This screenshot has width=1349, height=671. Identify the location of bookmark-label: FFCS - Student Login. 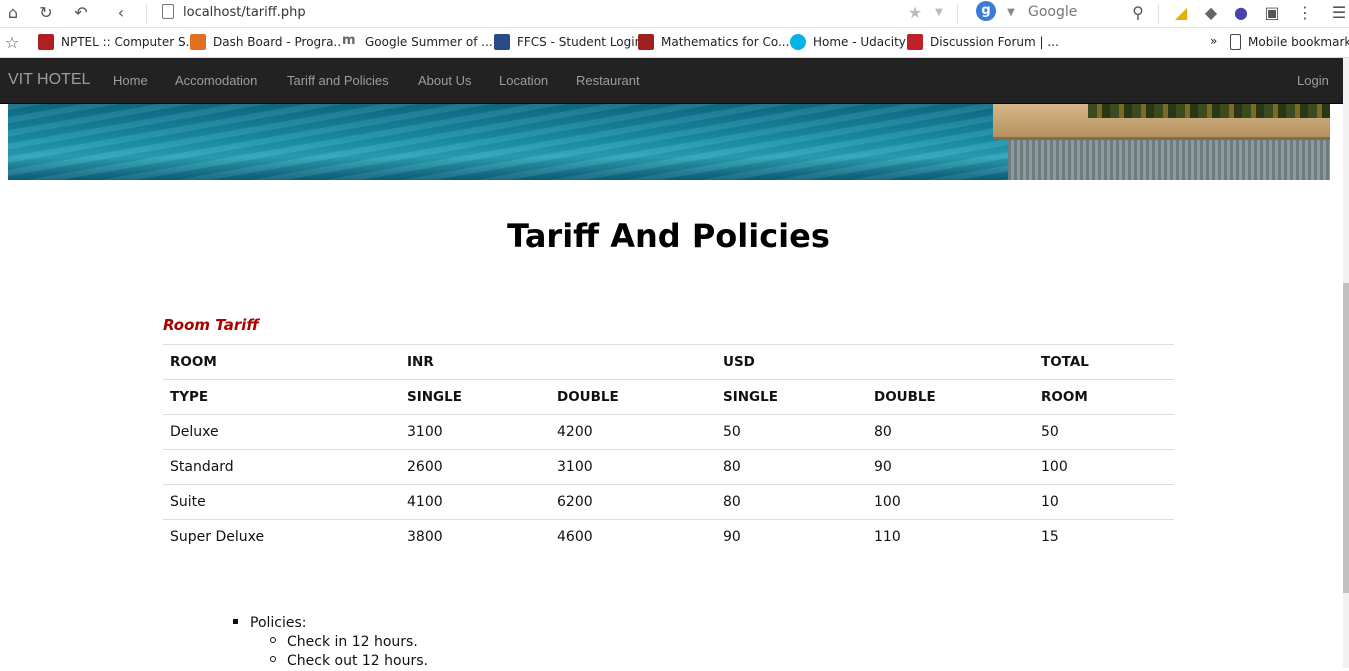
(580, 42).